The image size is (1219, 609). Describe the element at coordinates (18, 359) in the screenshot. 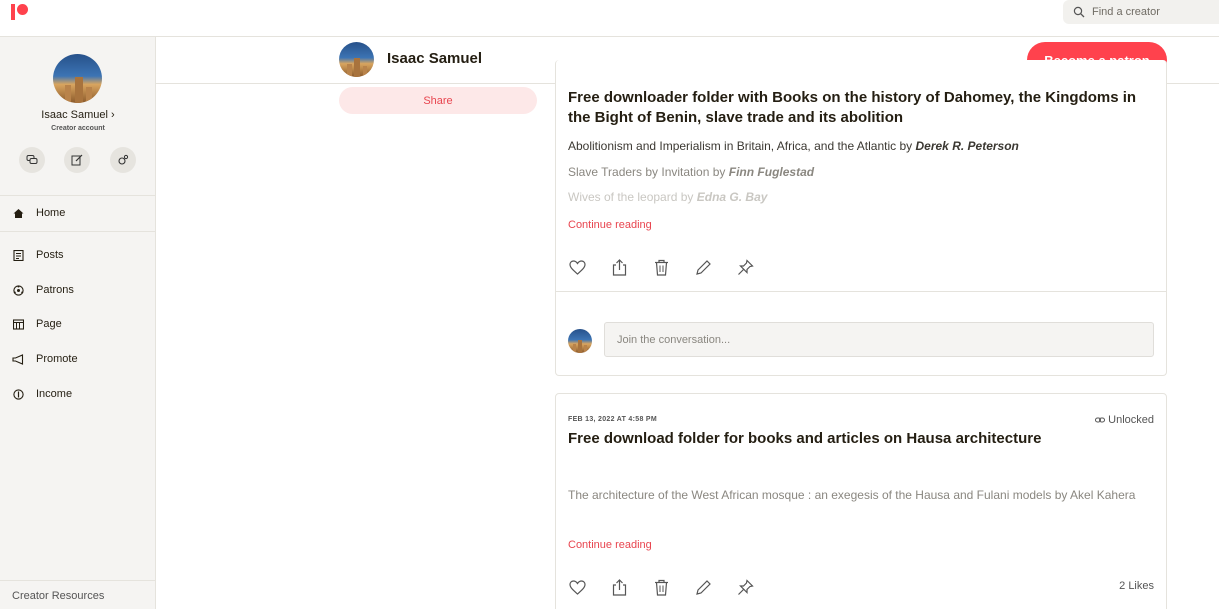

I see `megaphone-icon` at that location.